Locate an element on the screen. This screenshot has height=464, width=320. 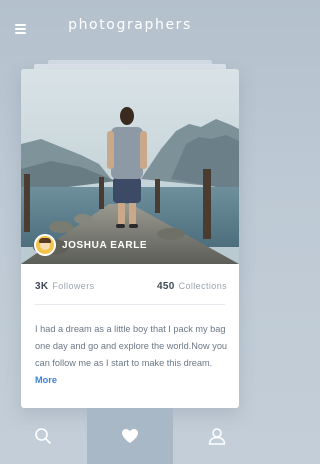
user-chip: JOSHUA EARLE is located at coordinates (90, 245).